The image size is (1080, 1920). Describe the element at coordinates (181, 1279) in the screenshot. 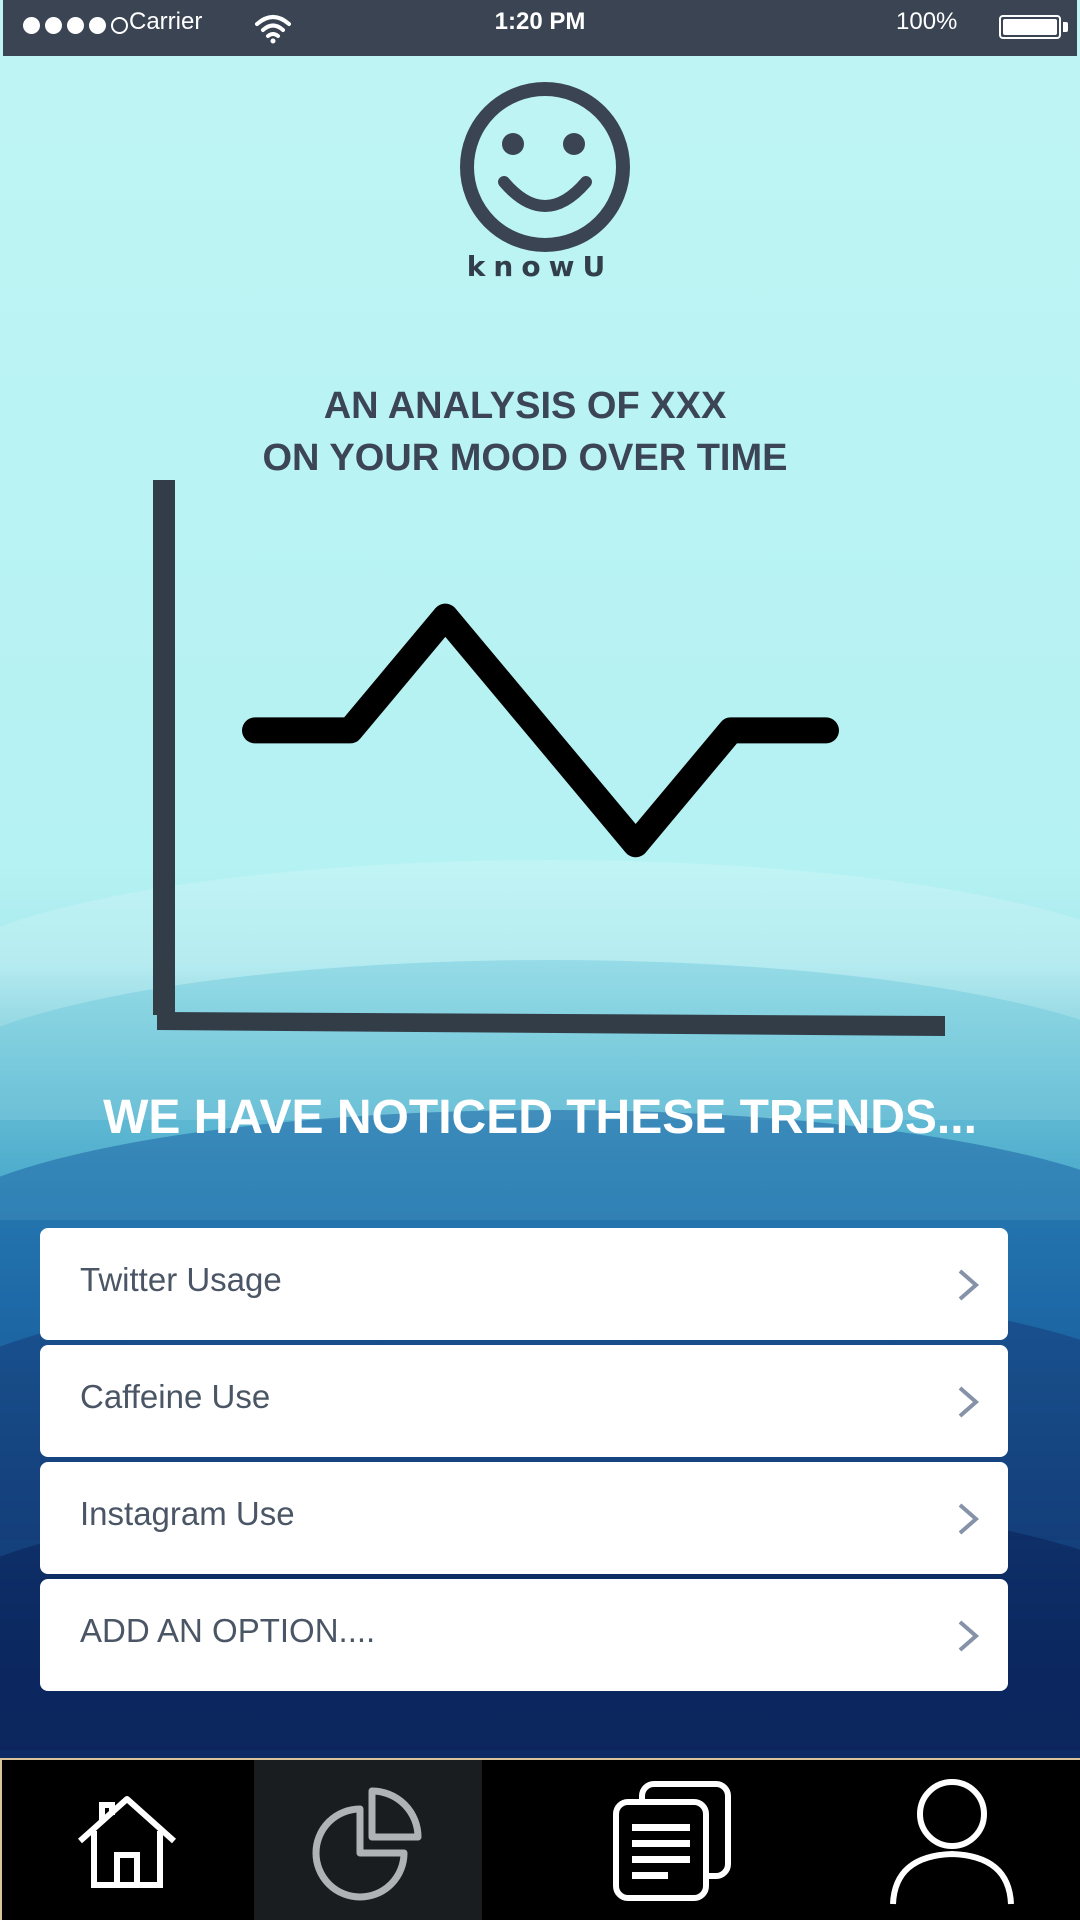

I see `list-item-label: Twitter Usage` at that location.